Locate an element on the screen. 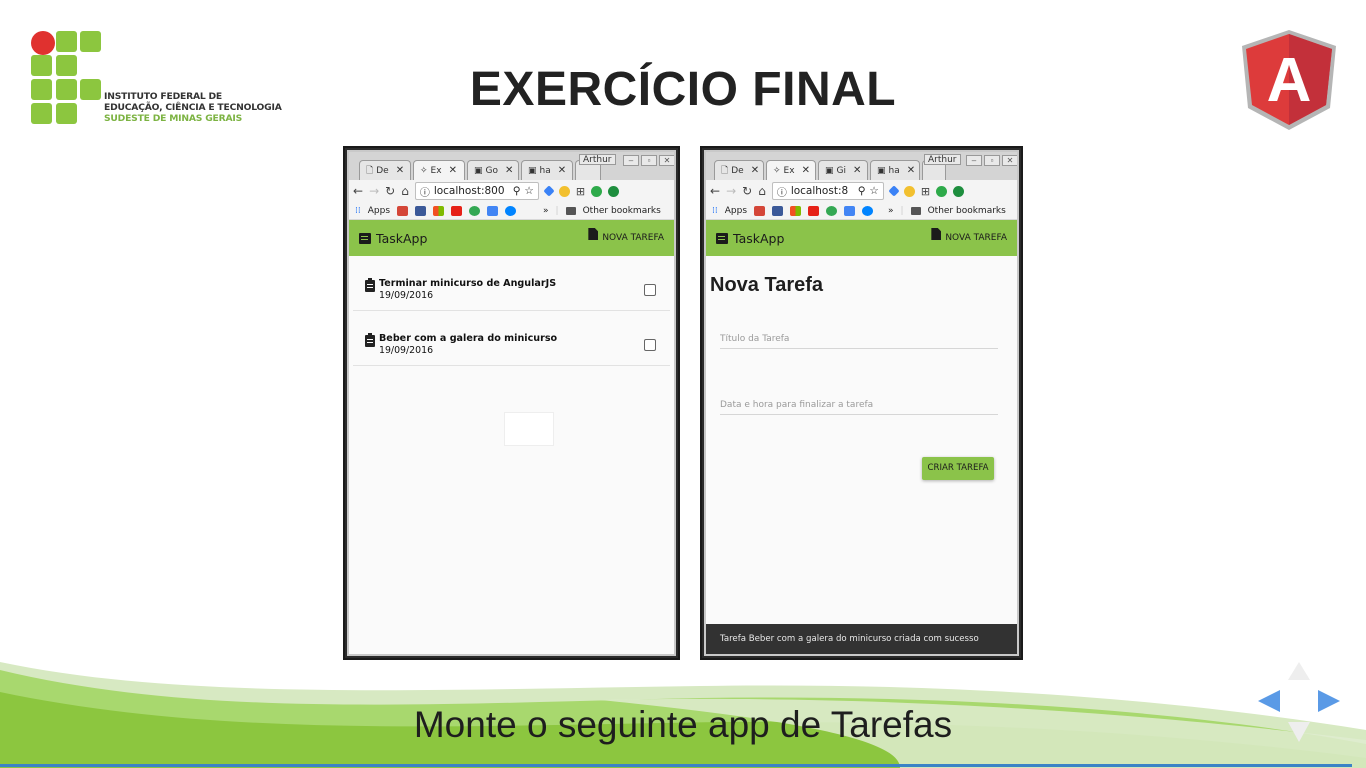 The image size is (1366, 768). task-title: Terminar minicurso de AngularJS is located at coordinates (468, 283).